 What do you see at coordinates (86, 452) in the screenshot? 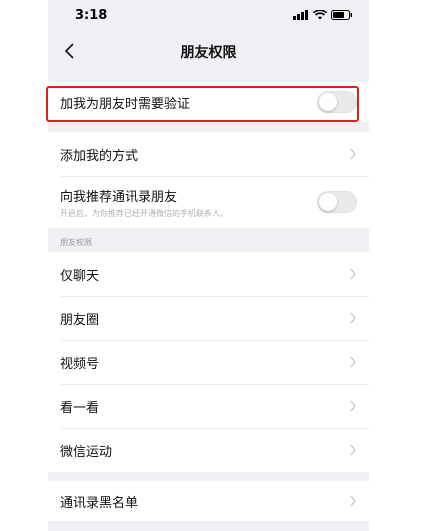
I see `permission-item-label: 微信运动` at bounding box center [86, 452].